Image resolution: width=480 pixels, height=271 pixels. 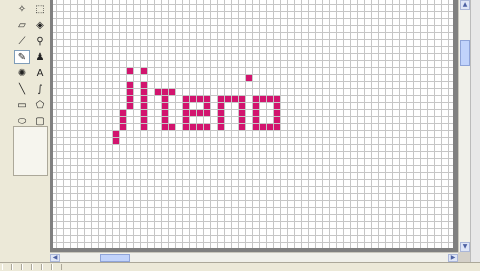 I want to click on curve-icon: ∫, so click(x=40, y=89).